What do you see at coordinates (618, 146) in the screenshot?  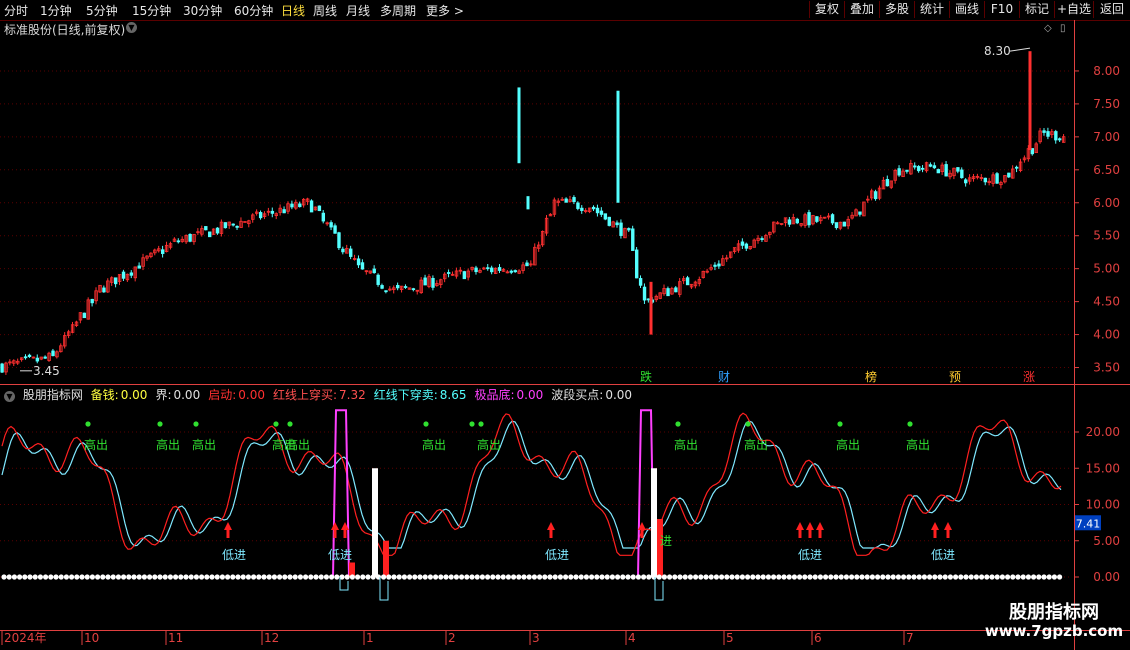 I see `candle-spike` at bounding box center [618, 146].